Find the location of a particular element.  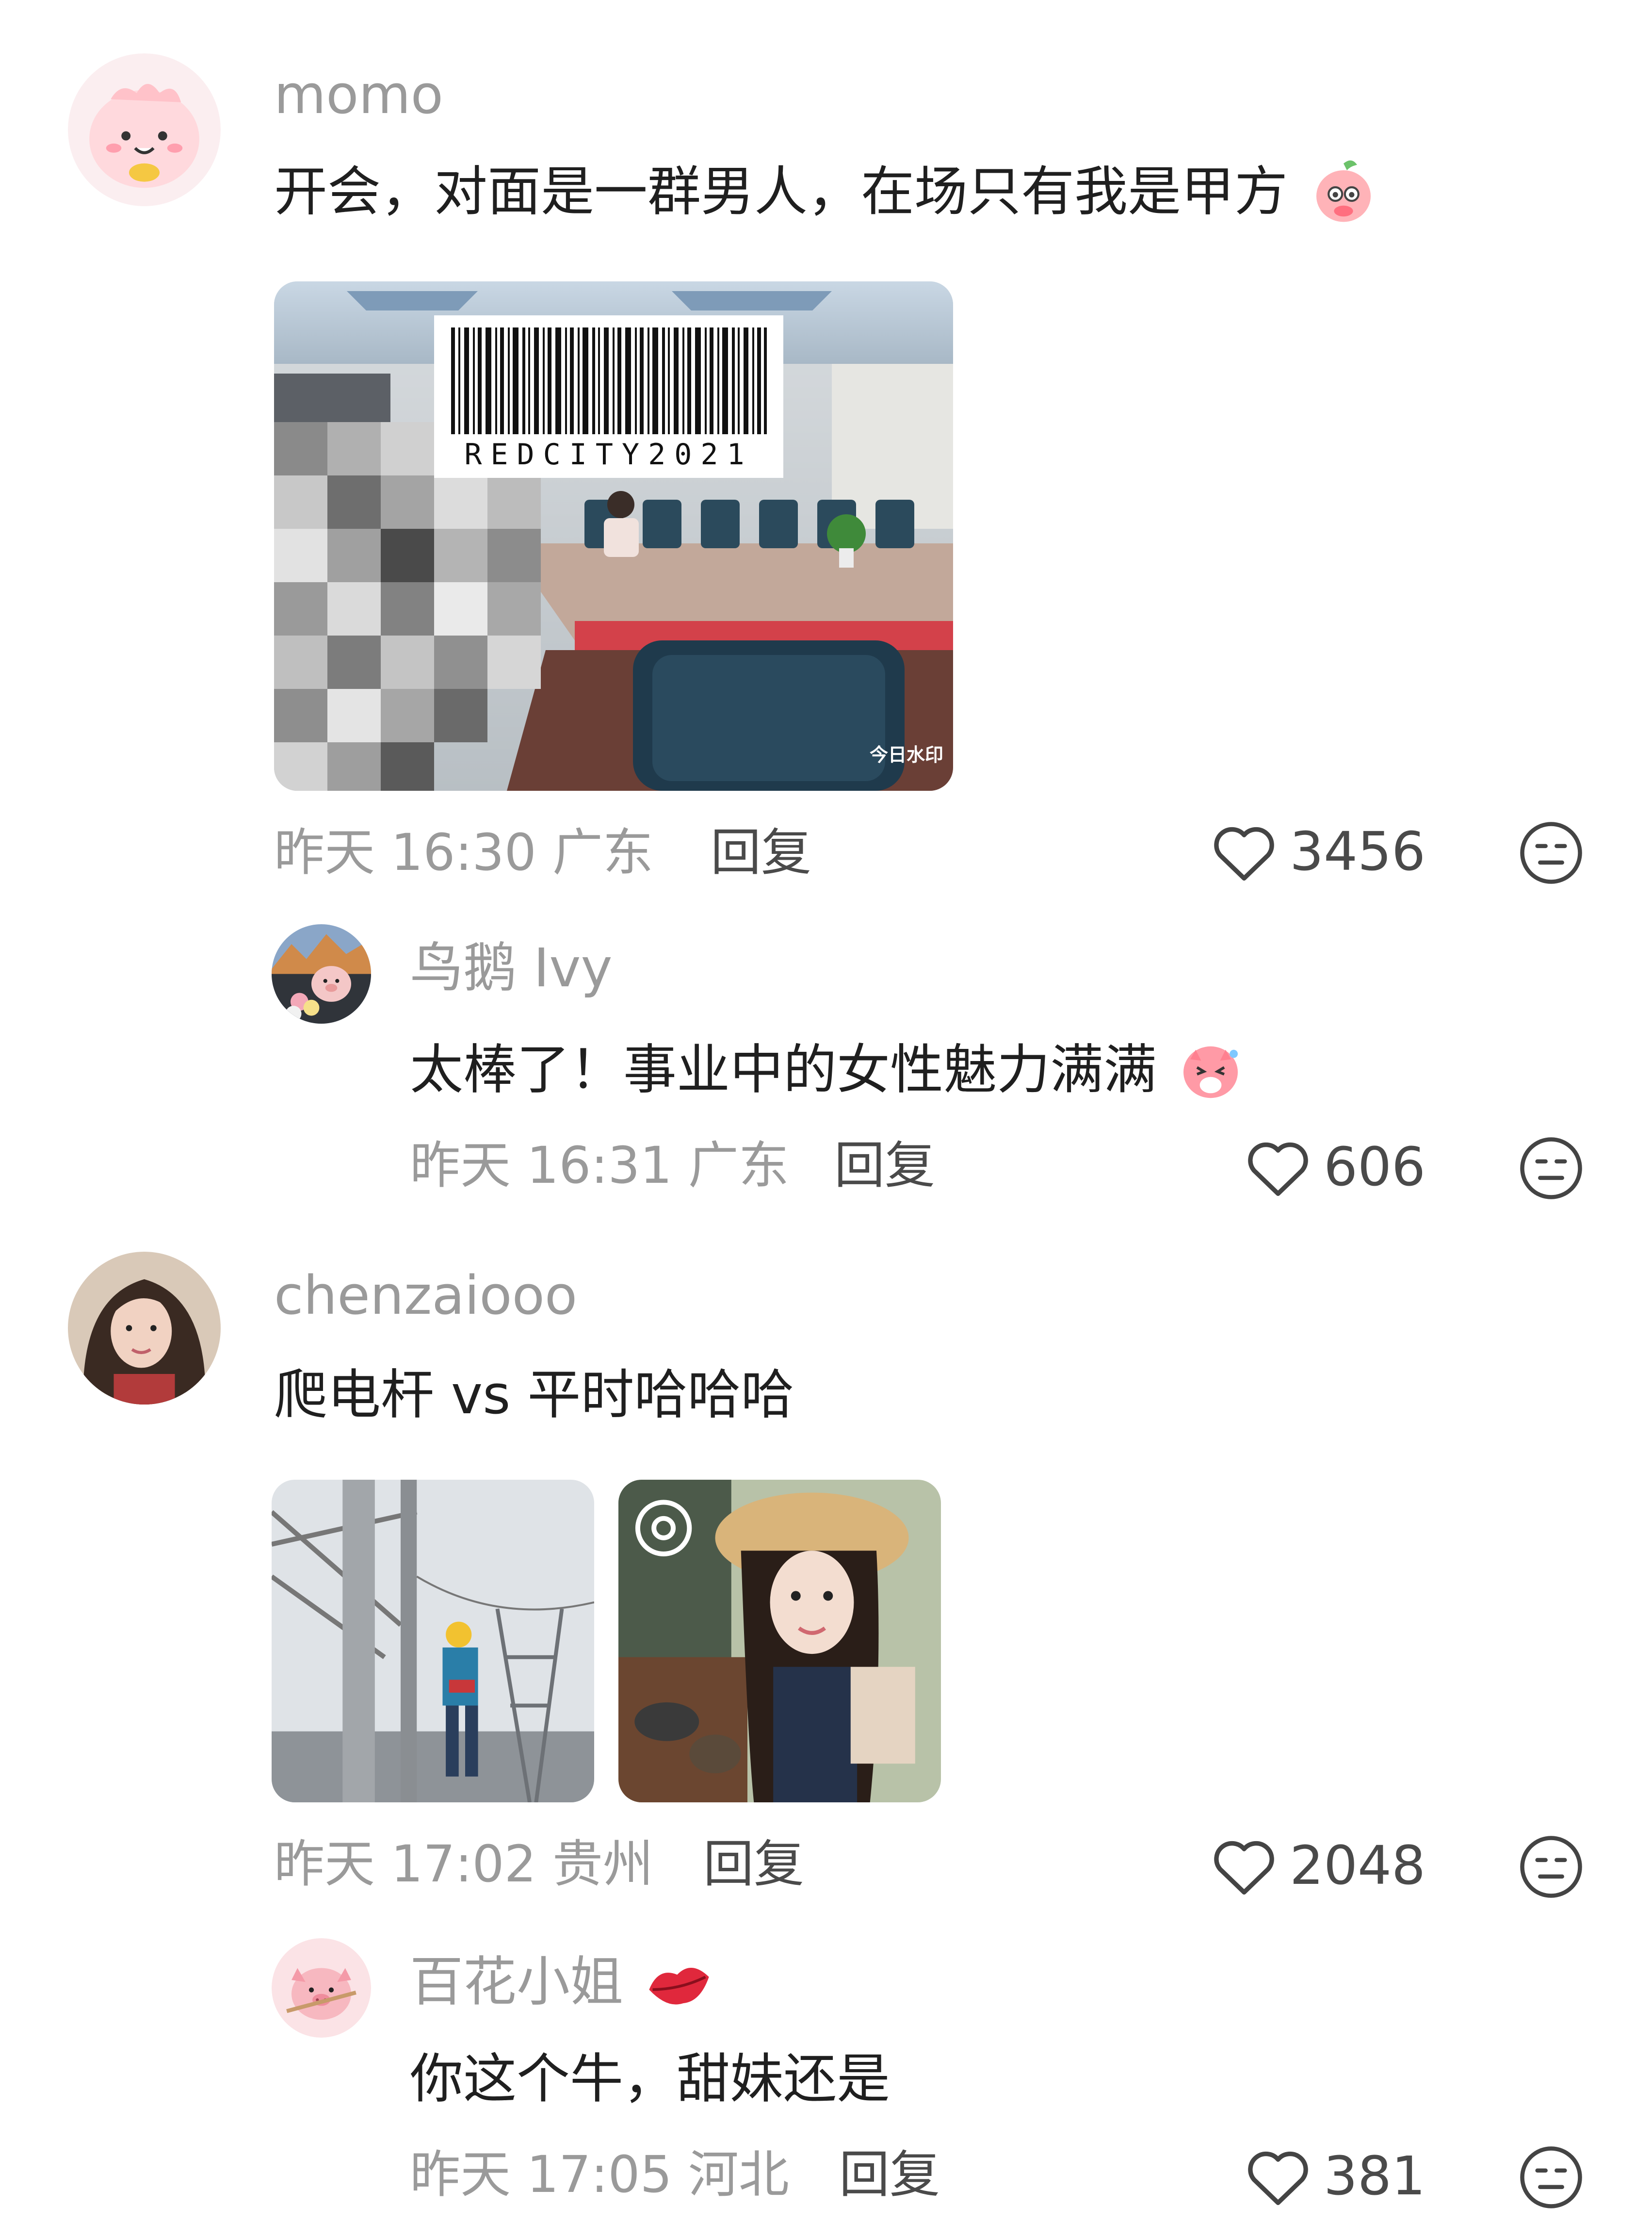

utility-pole-photo is located at coordinates (433, 1641).